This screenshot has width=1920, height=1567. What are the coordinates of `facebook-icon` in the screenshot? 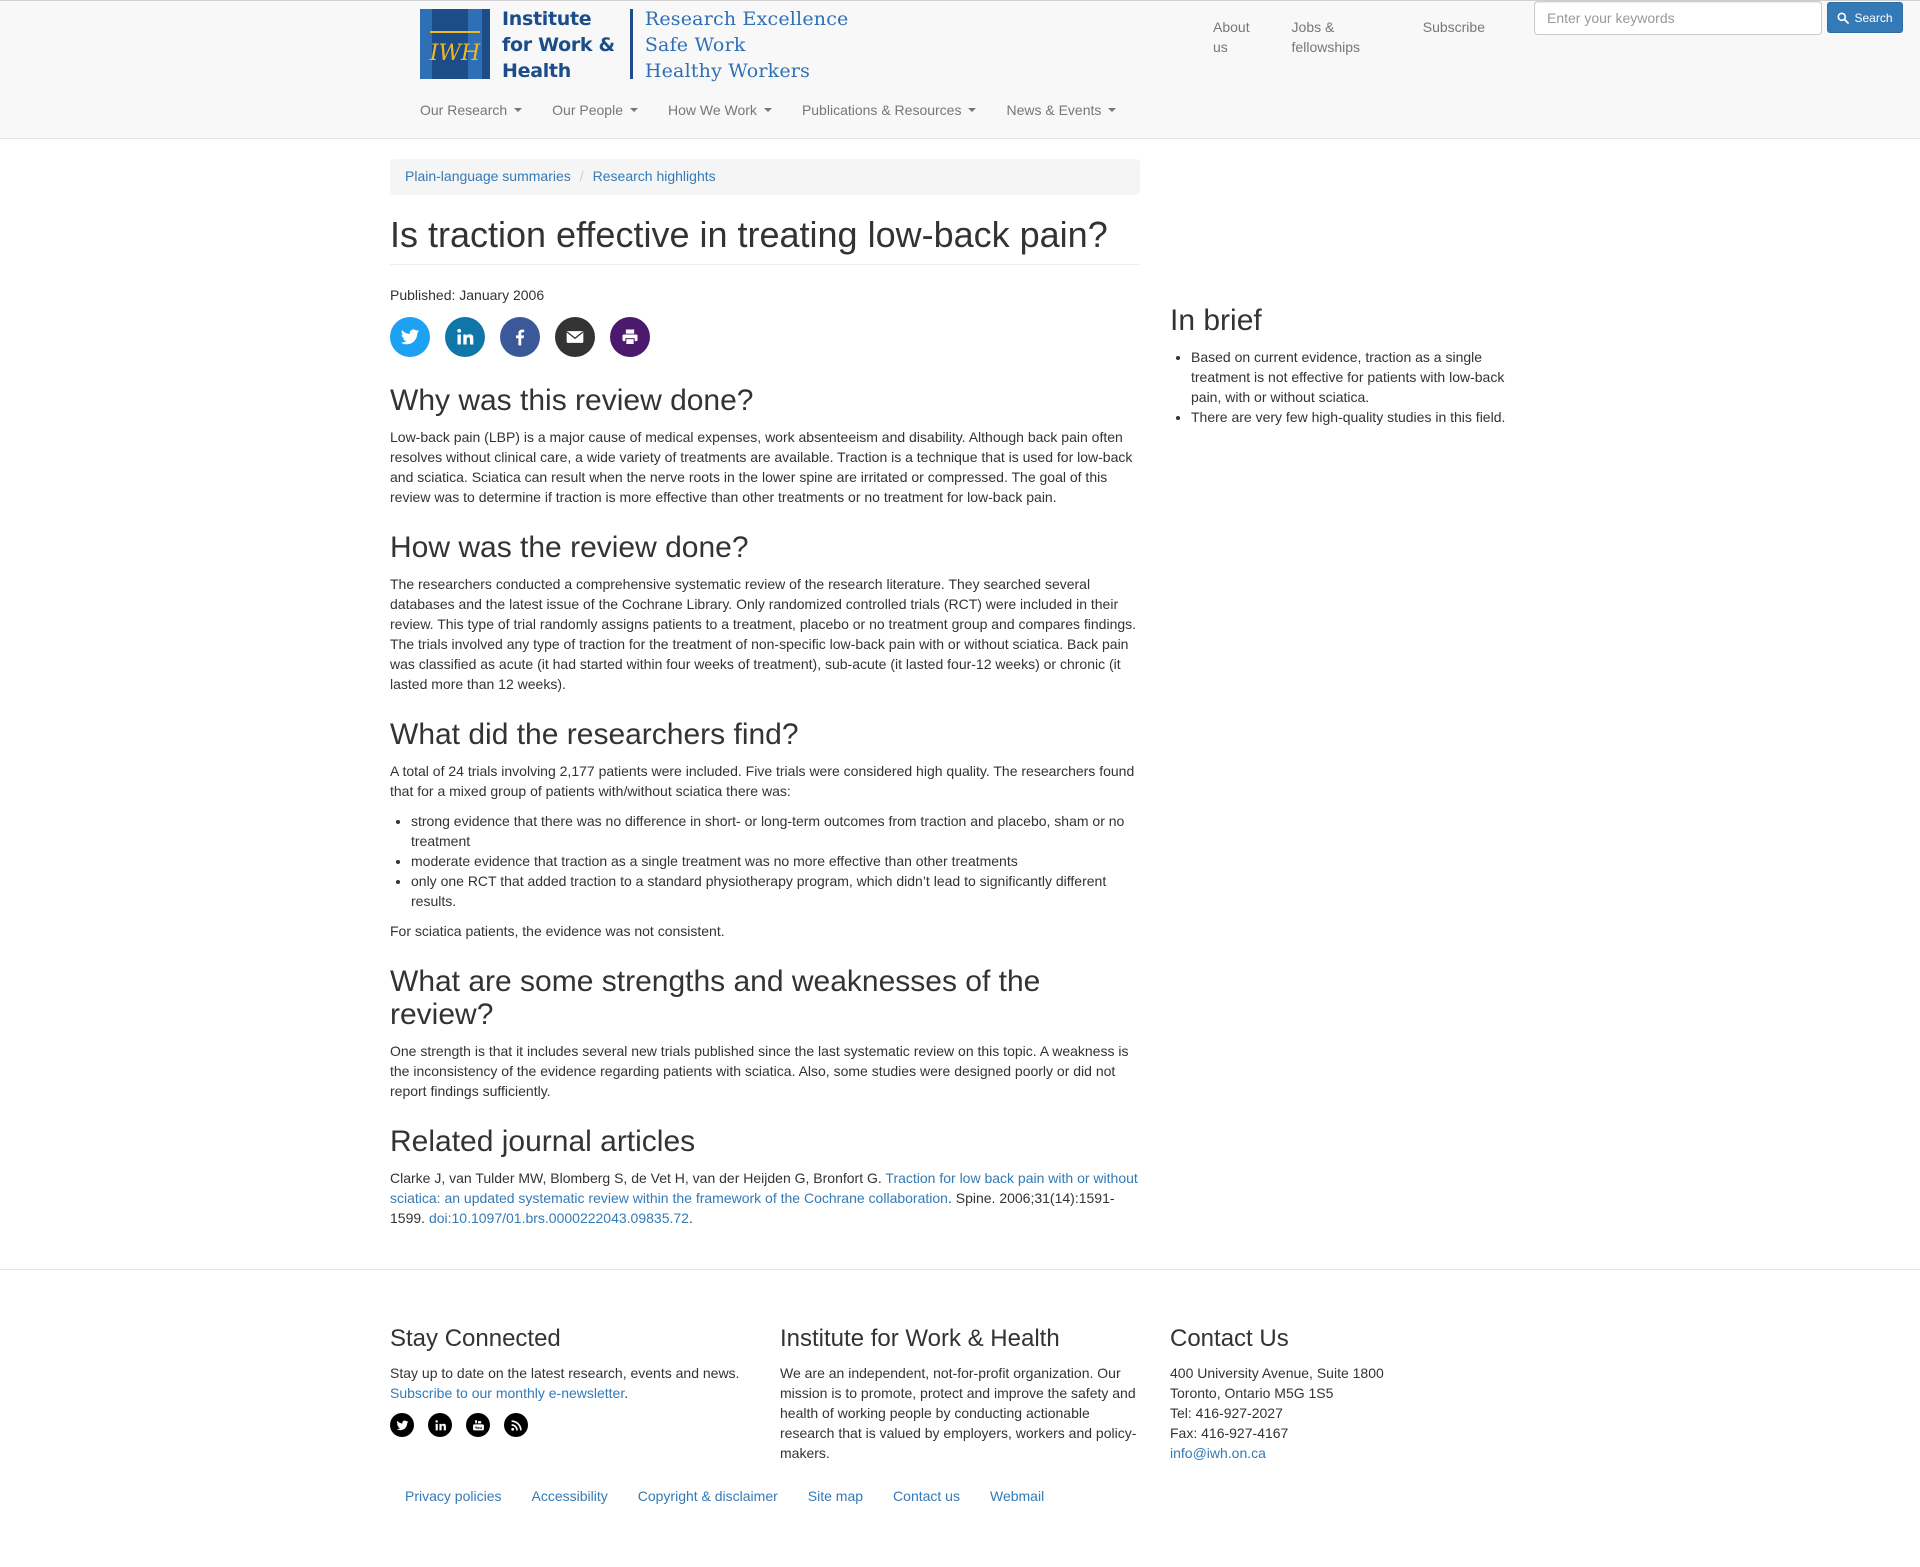 It's located at (520, 337).